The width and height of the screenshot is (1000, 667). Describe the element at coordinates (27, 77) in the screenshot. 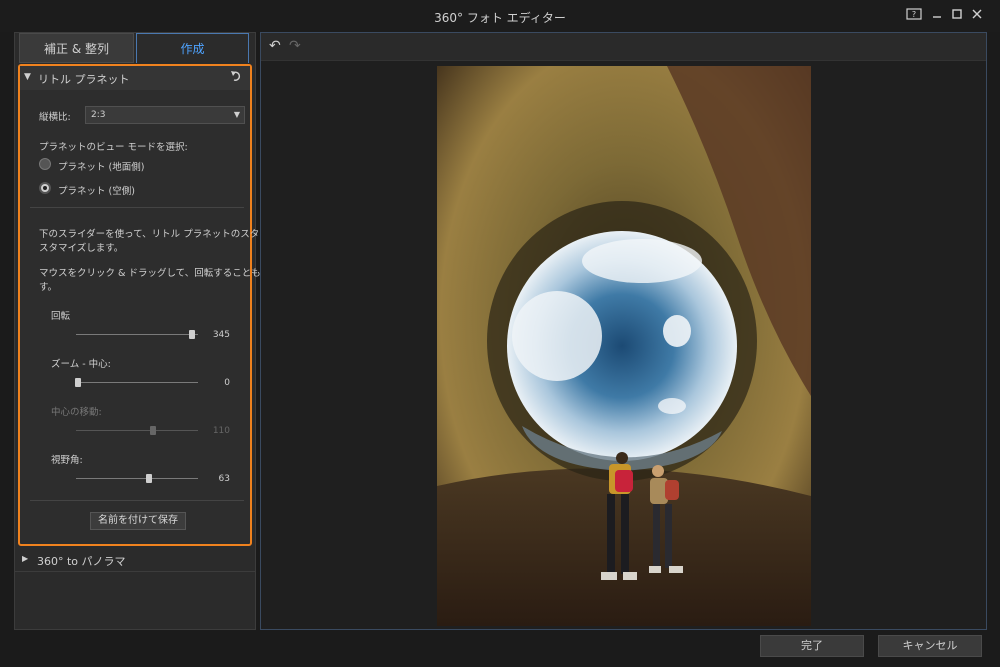

I see `collapse-arrow-icon: ▼` at that location.